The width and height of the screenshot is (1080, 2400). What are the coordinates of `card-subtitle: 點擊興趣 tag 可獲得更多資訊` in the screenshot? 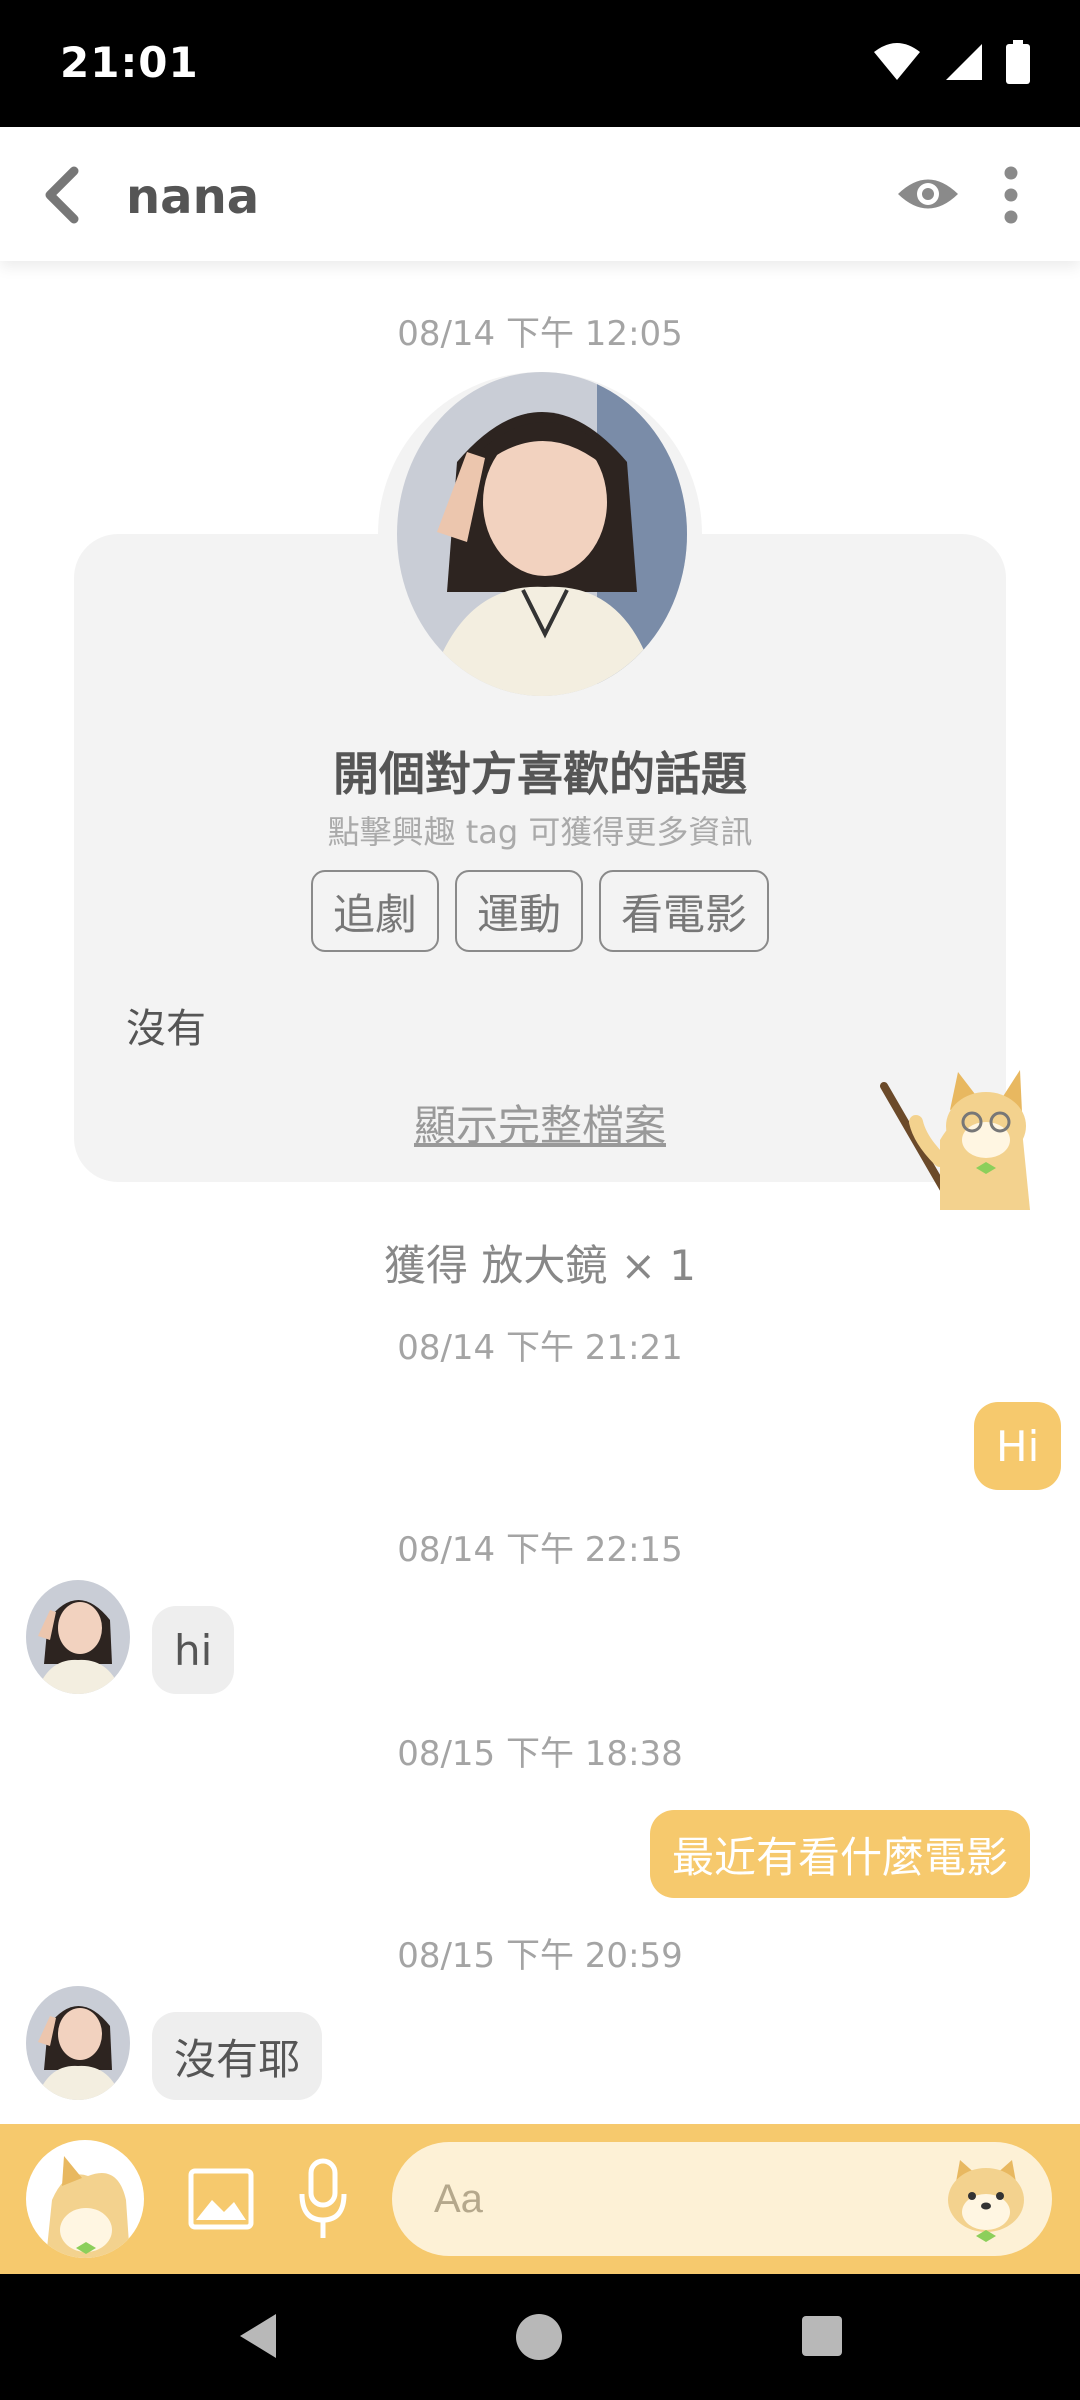 It's located at (540, 832).